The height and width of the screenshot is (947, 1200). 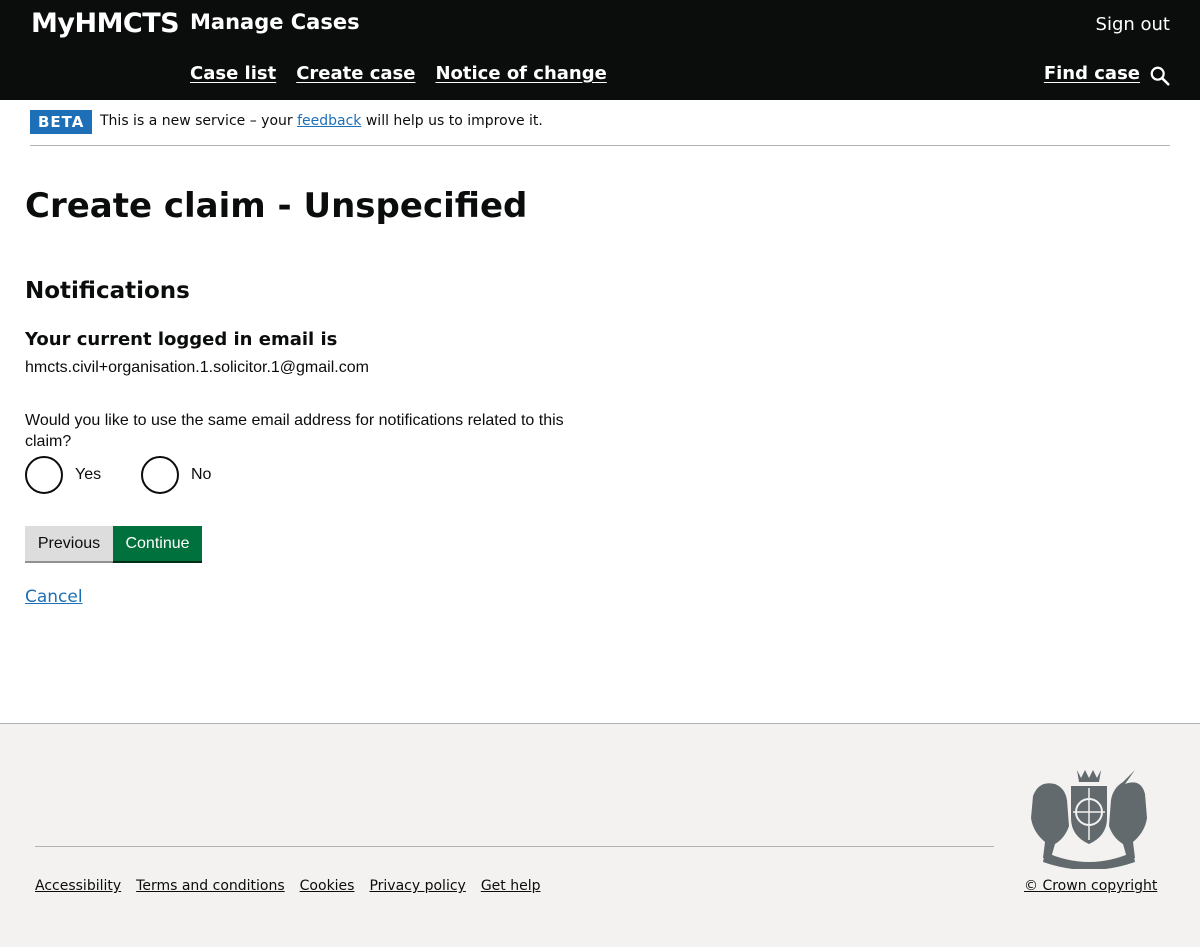 I want to click on beta-text-before: This is a new service – your, so click(x=196, y=121).